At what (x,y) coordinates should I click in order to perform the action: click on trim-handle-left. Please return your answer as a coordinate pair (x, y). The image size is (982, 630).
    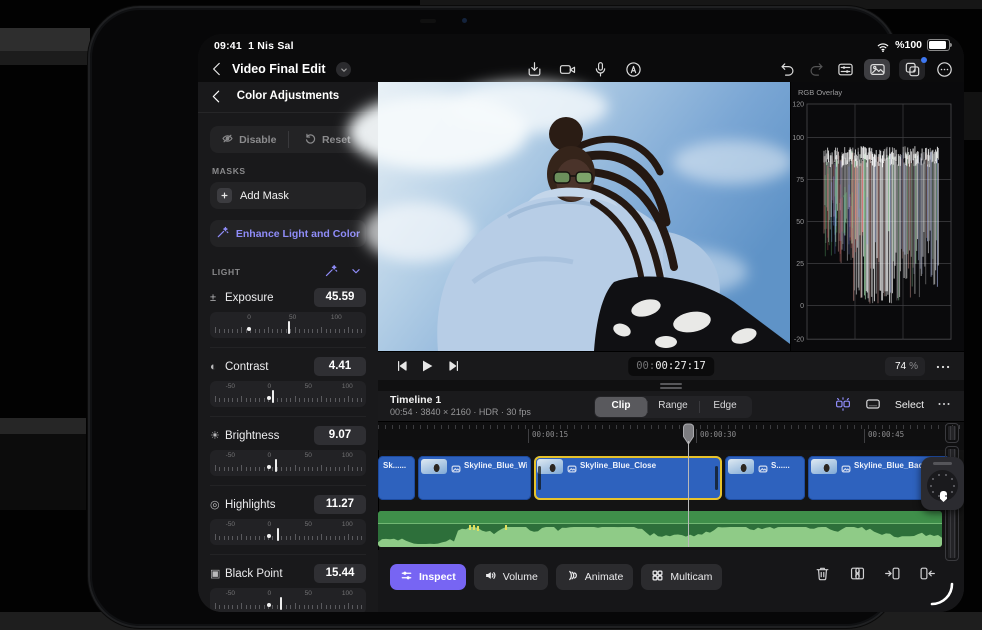
    Looking at the image, I should click on (539, 478).